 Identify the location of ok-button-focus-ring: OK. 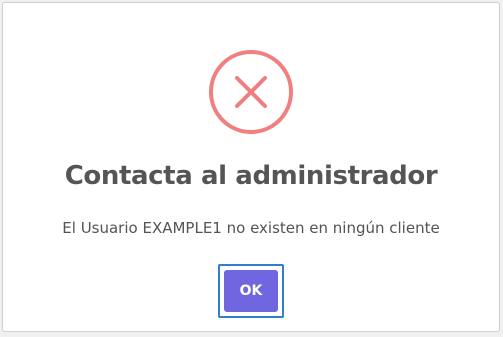
(251, 291).